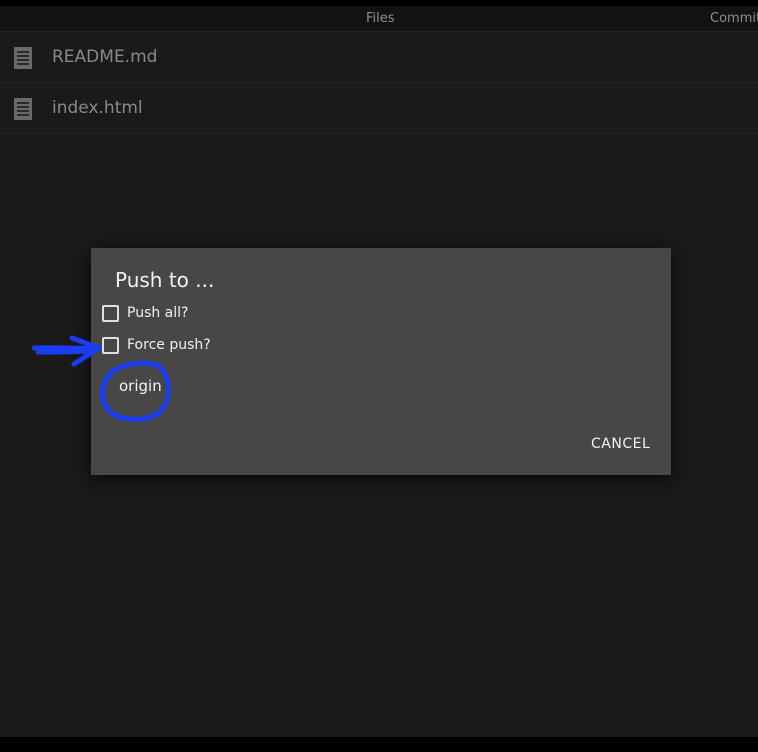  What do you see at coordinates (66, 351) in the screenshot?
I see `annotation-arrow-icon` at bounding box center [66, 351].